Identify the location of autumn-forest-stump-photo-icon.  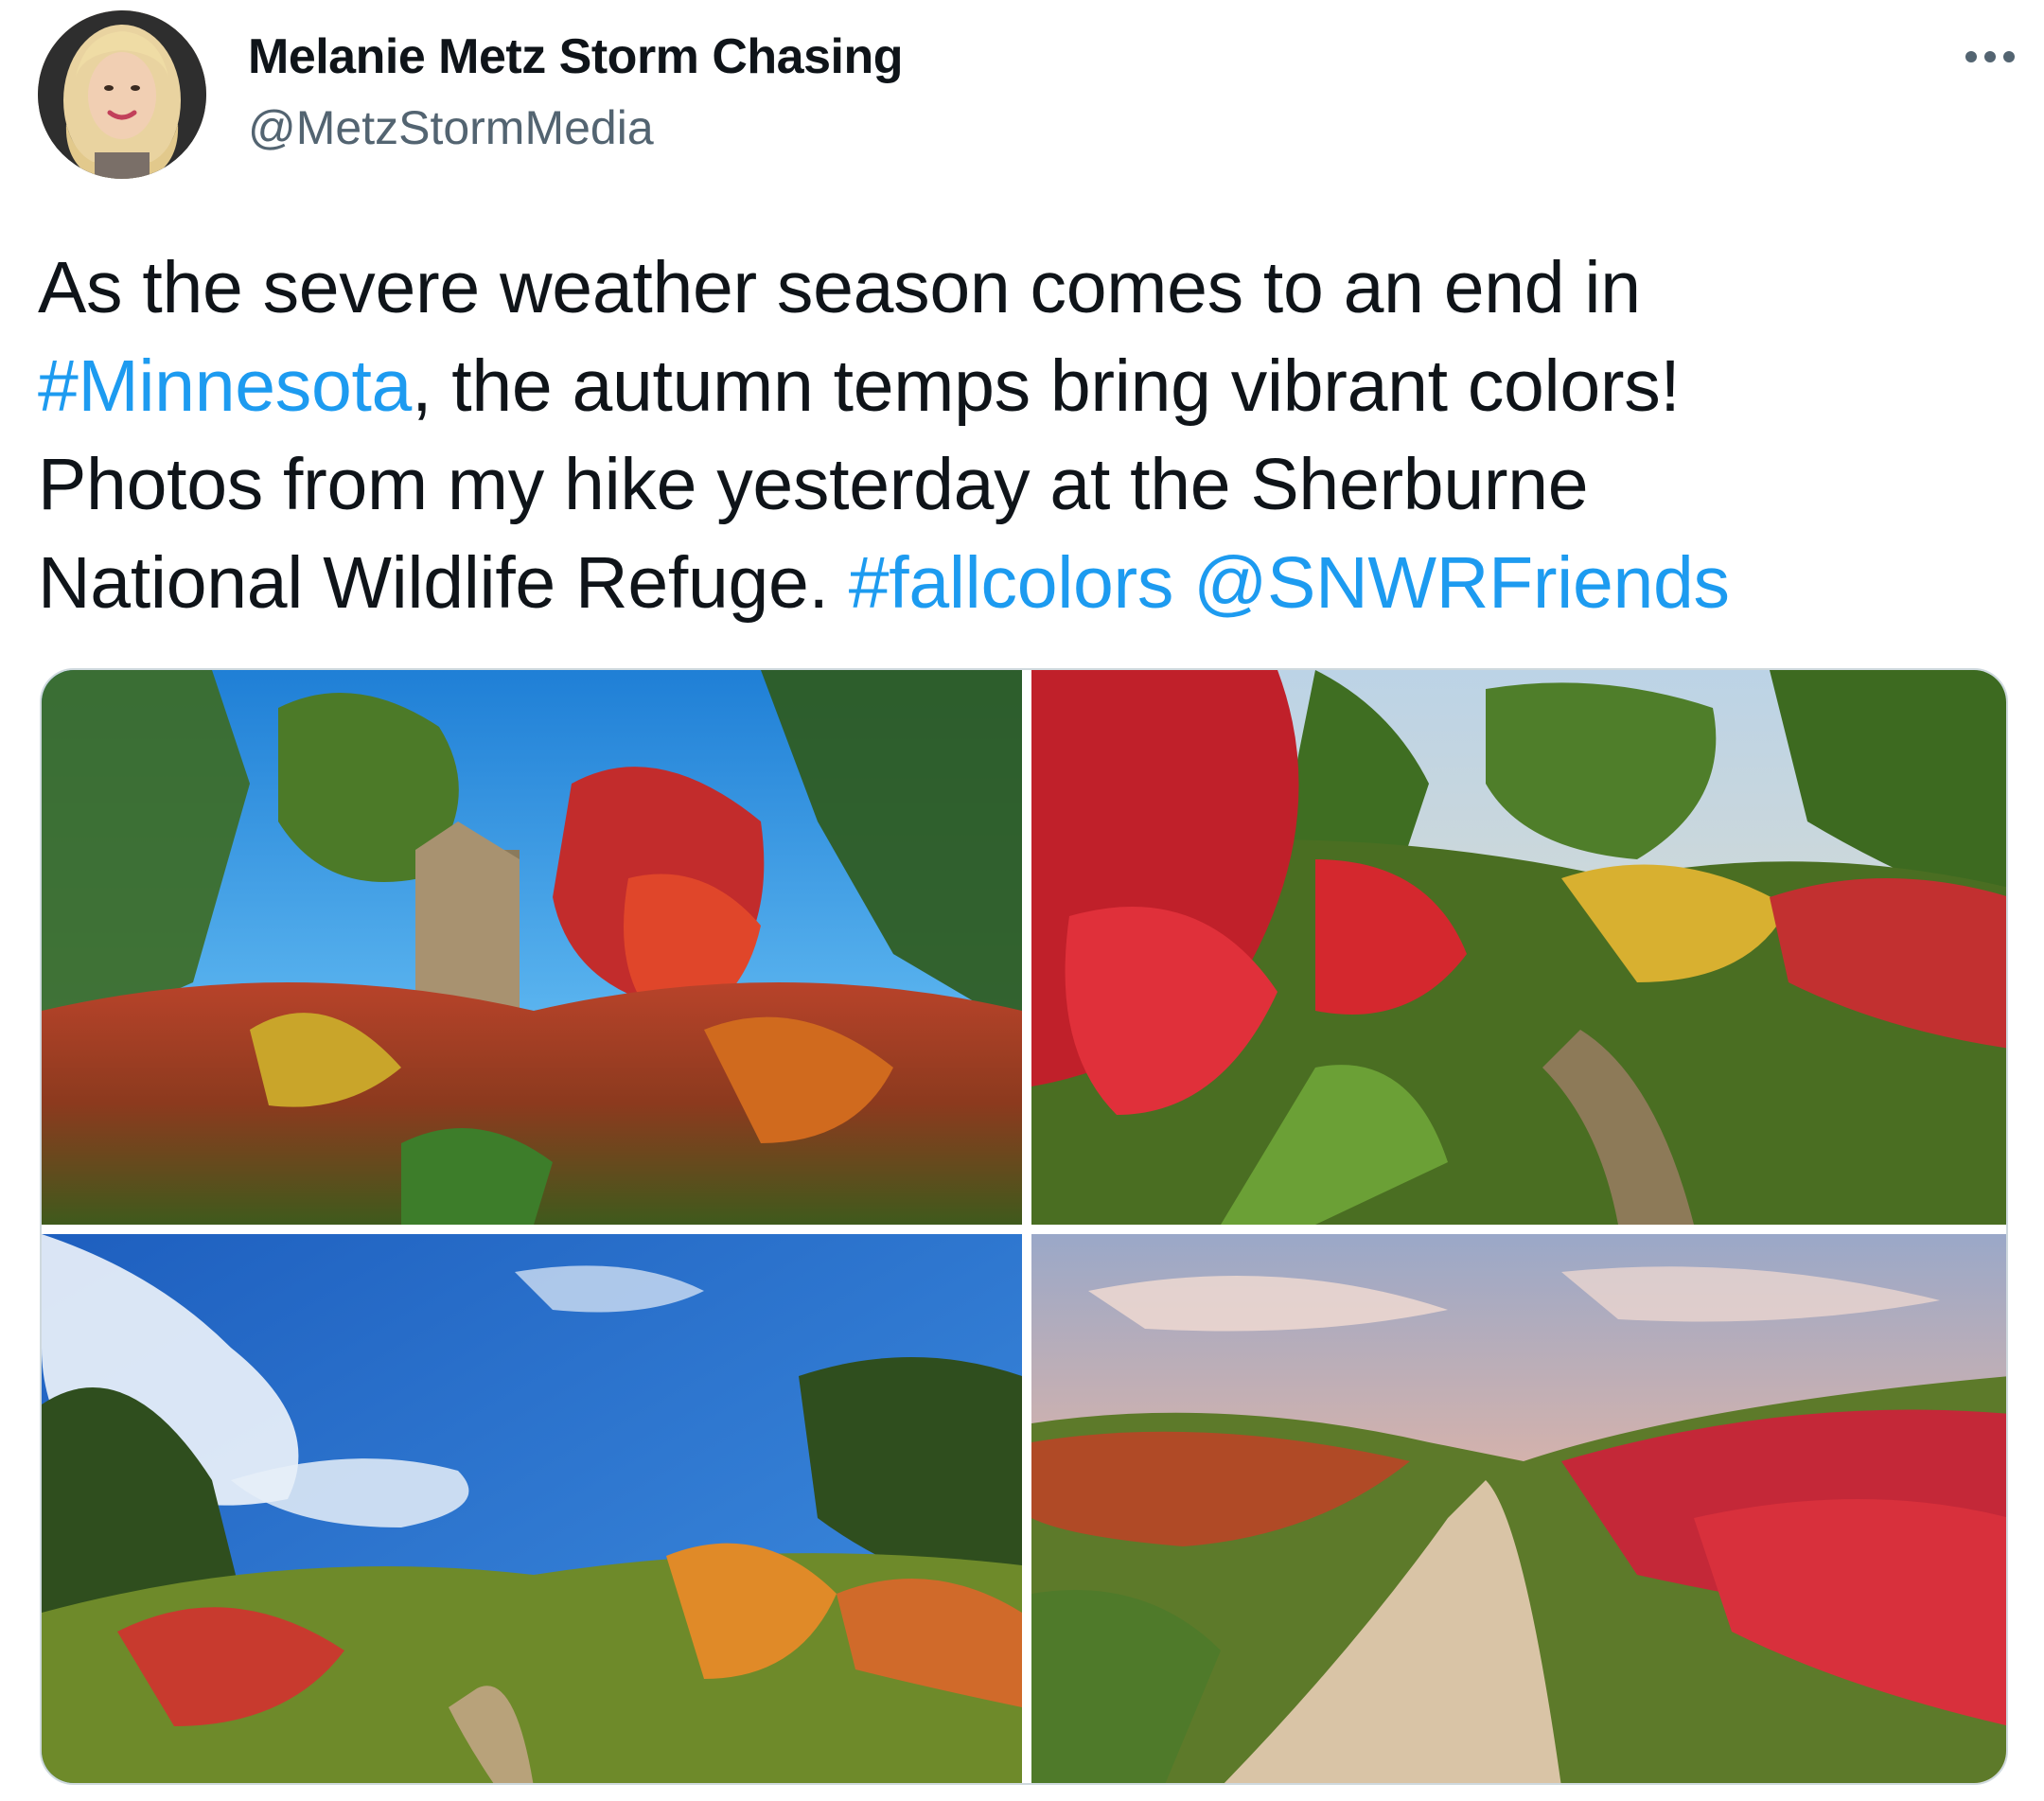
(532, 947).